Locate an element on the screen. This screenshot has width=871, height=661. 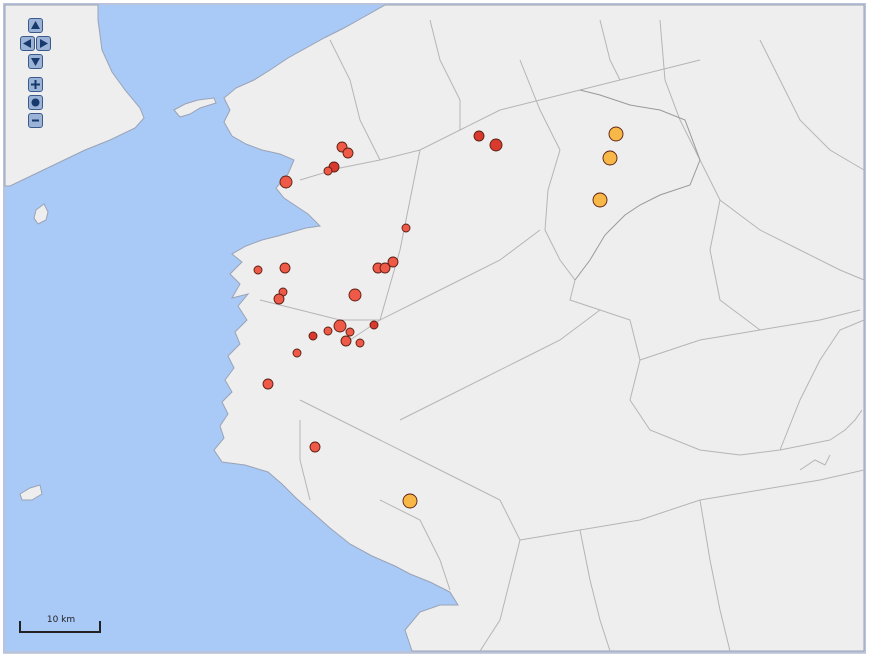
arrow-right-icon is located at coordinates (44, 43).